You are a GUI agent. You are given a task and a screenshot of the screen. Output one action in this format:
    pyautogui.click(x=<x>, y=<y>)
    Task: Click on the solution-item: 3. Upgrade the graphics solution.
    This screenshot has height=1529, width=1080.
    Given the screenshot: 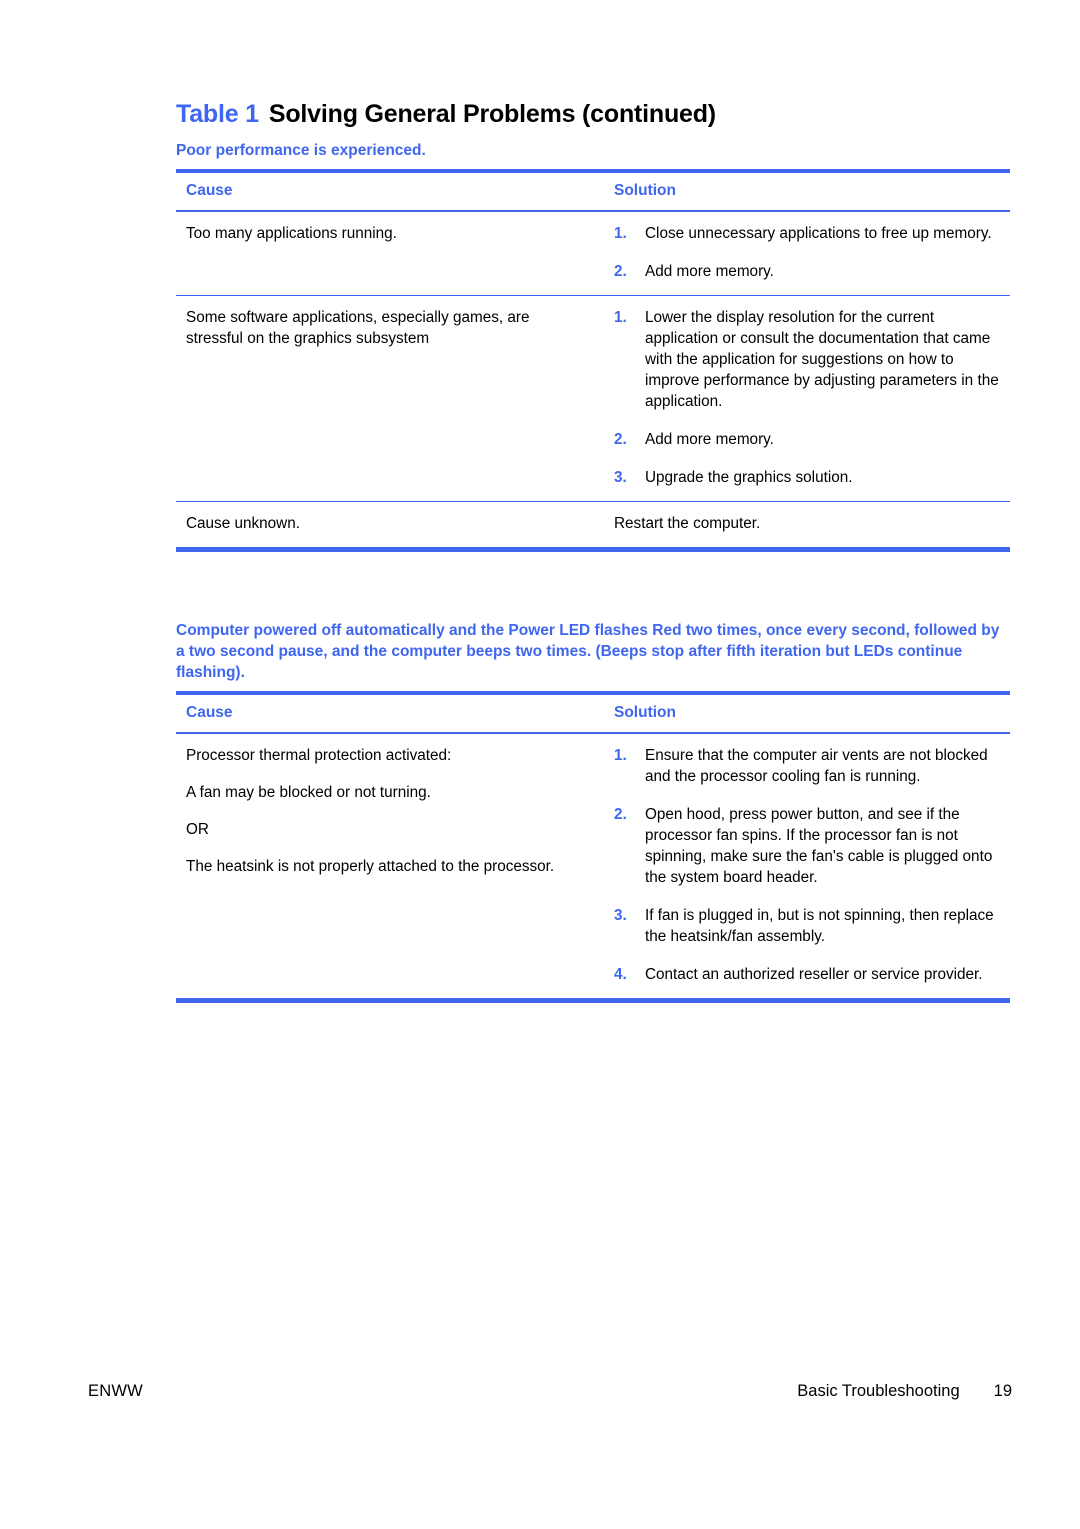 What is the action you would take?
    pyautogui.click(x=808, y=477)
    